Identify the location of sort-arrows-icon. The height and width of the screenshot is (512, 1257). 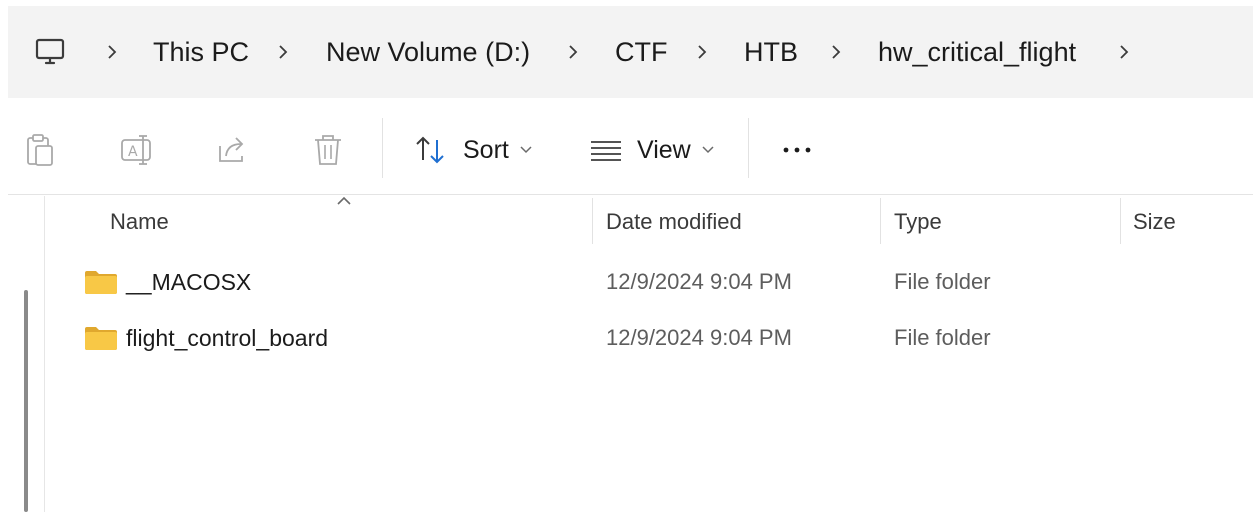
(430, 150).